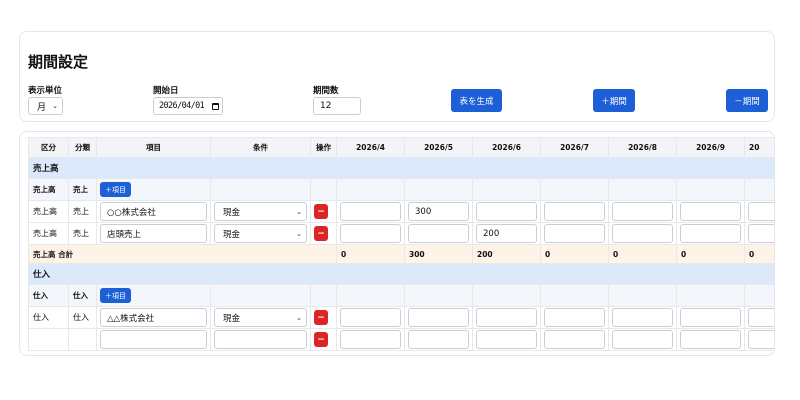 Image resolution: width=800 pixels, height=400 pixels. What do you see at coordinates (232, 212) in the screenshot?
I see `condition-value: 現金` at bounding box center [232, 212].